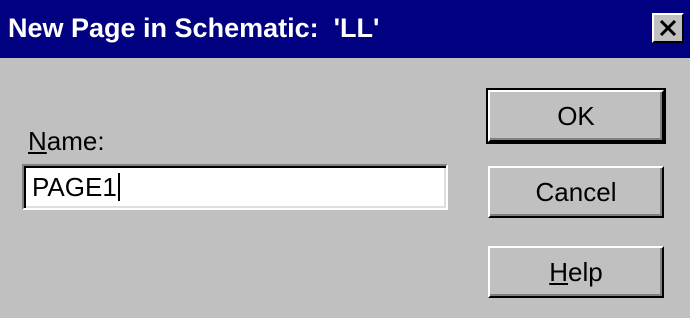 The image size is (690, 318). I want to click on name-label: Name:, so click(66, 141).